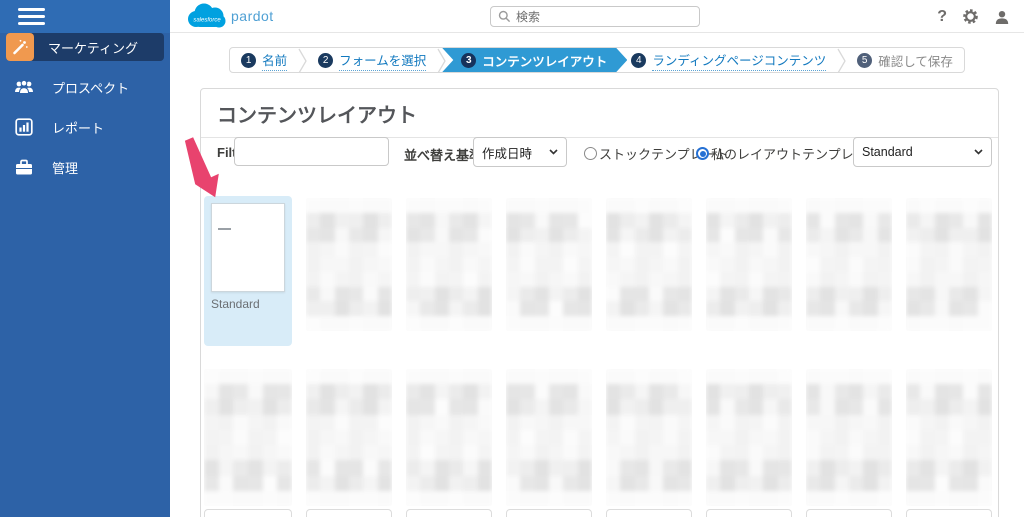 This screenshot has width=1024, height=517. What do you see at coordinates (601, 16) in the screenshot?
I see `search-input` at bounding box center [601, 16].